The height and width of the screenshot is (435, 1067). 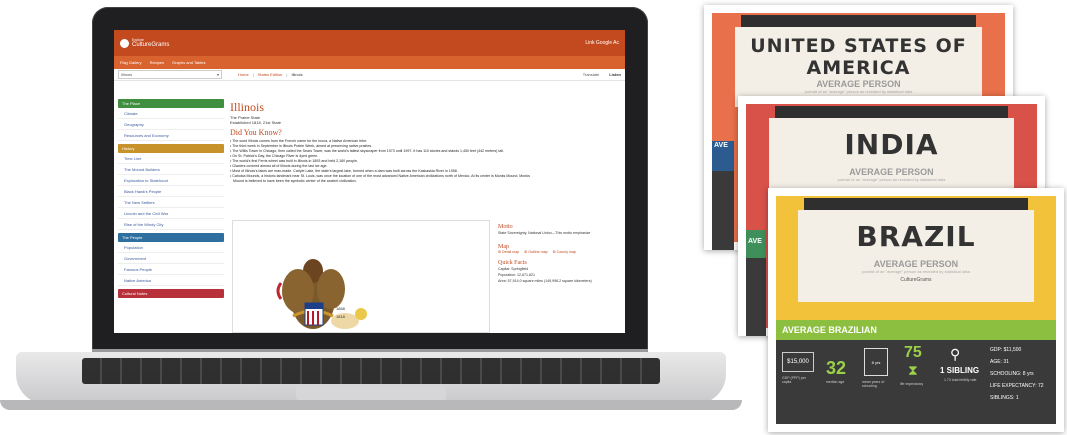 I want to click on average-brazilian-banner: AVERAGE BRAZILIAN, so click(x=916, y=330).